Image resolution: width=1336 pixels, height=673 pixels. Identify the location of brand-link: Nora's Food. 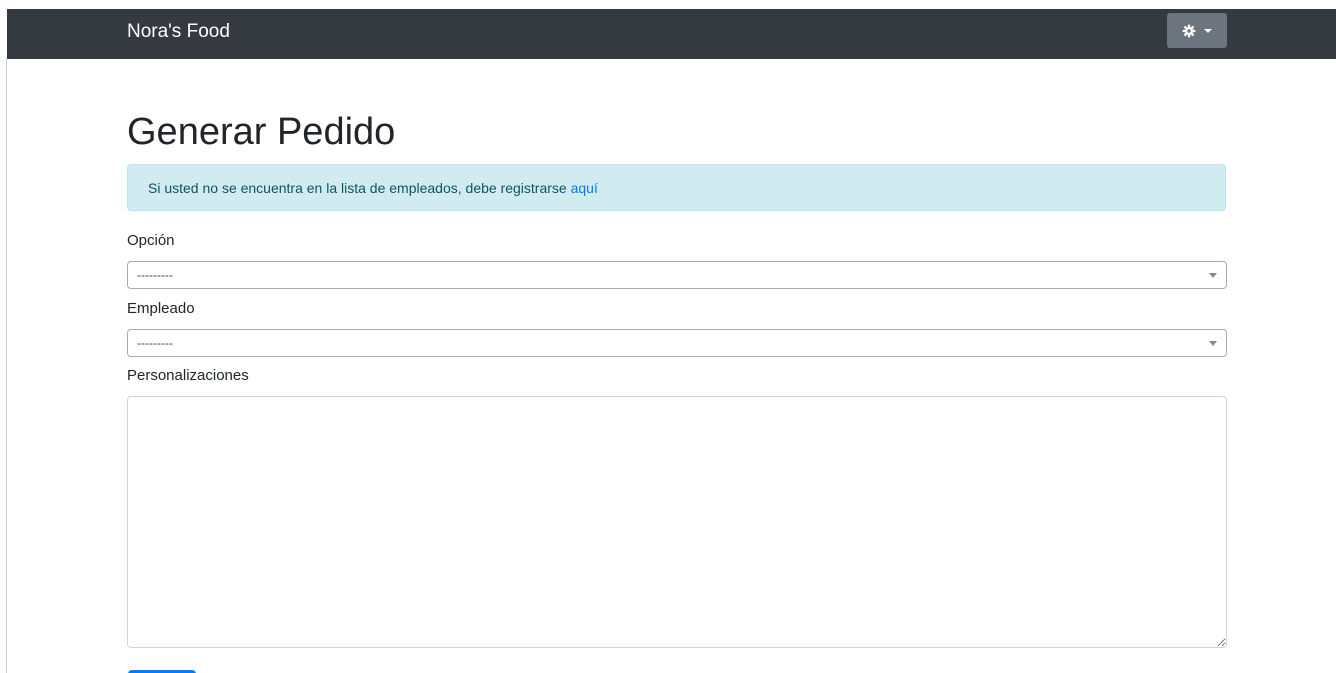
(178, 34).